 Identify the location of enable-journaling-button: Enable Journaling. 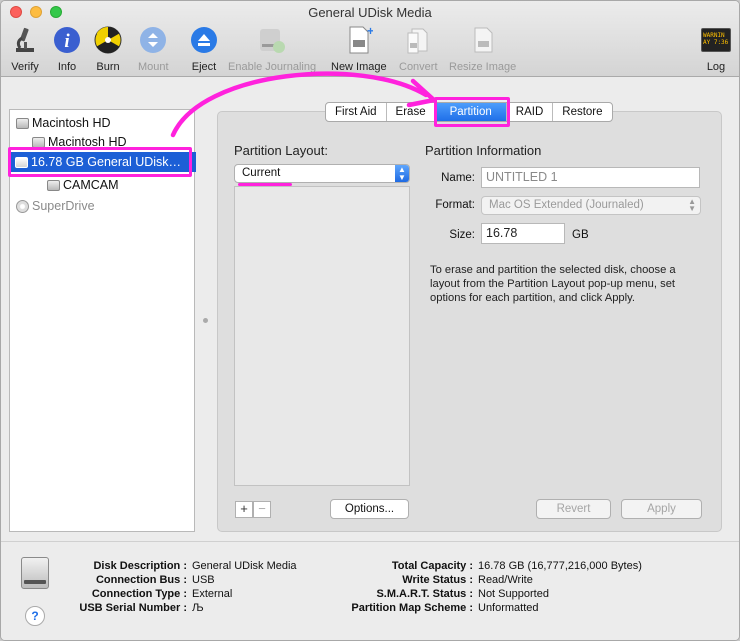
(272, 49).